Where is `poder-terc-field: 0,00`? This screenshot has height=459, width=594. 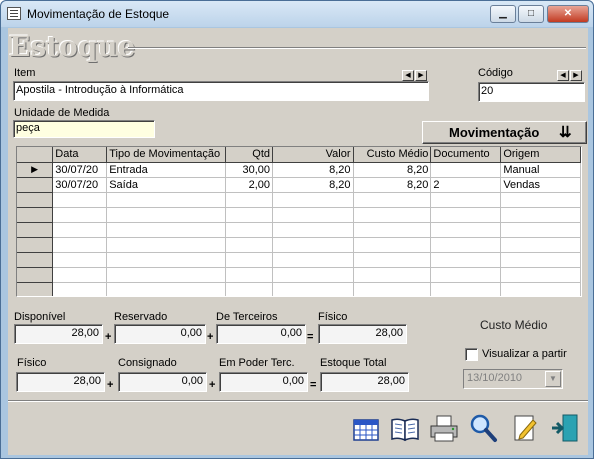 poder-terc-field: 0,00 is located at coordinates (263, 382).